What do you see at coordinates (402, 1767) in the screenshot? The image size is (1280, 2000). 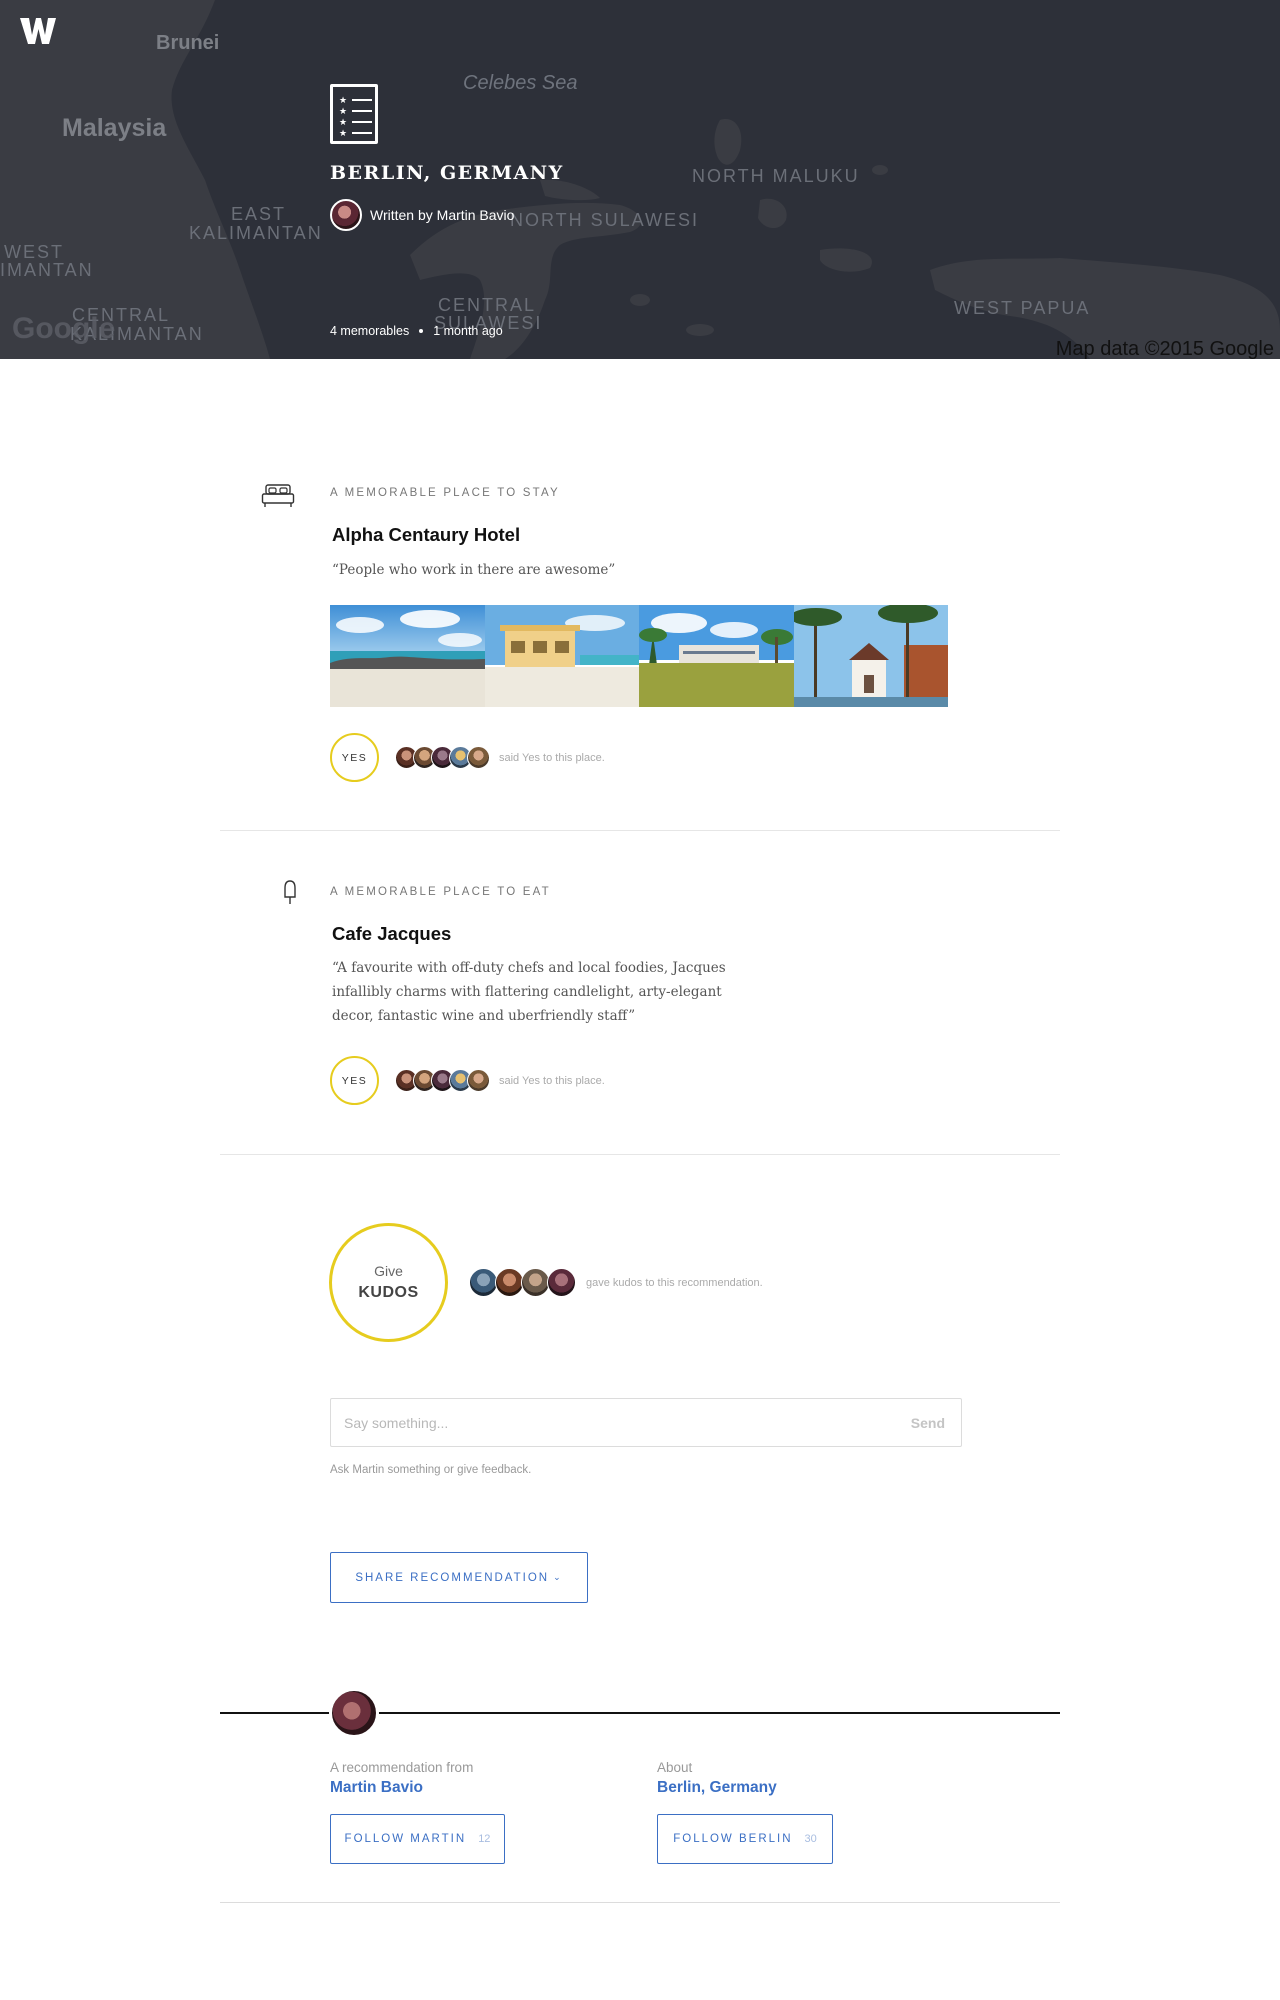 I see `from-label: A recommendation from` at bounding box center [402, 1767].